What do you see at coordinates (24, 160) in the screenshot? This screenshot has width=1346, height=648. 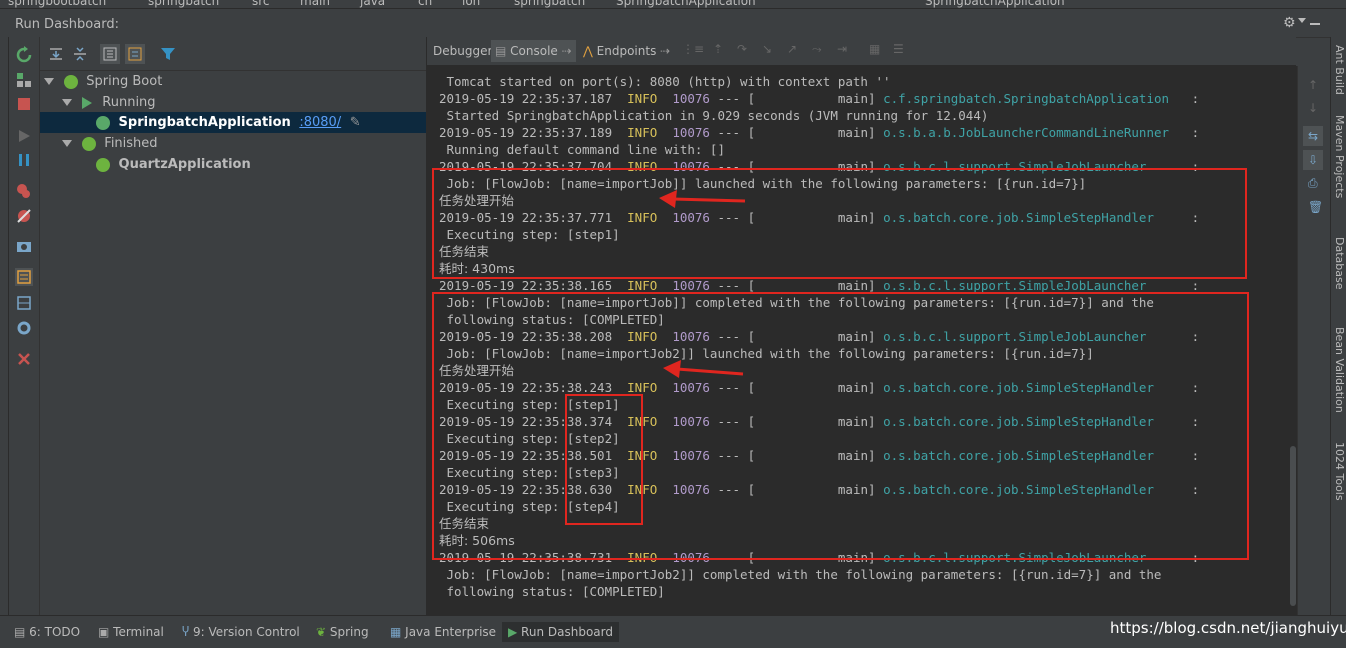 I see `pause-icon` at bounding box center [24, 160].